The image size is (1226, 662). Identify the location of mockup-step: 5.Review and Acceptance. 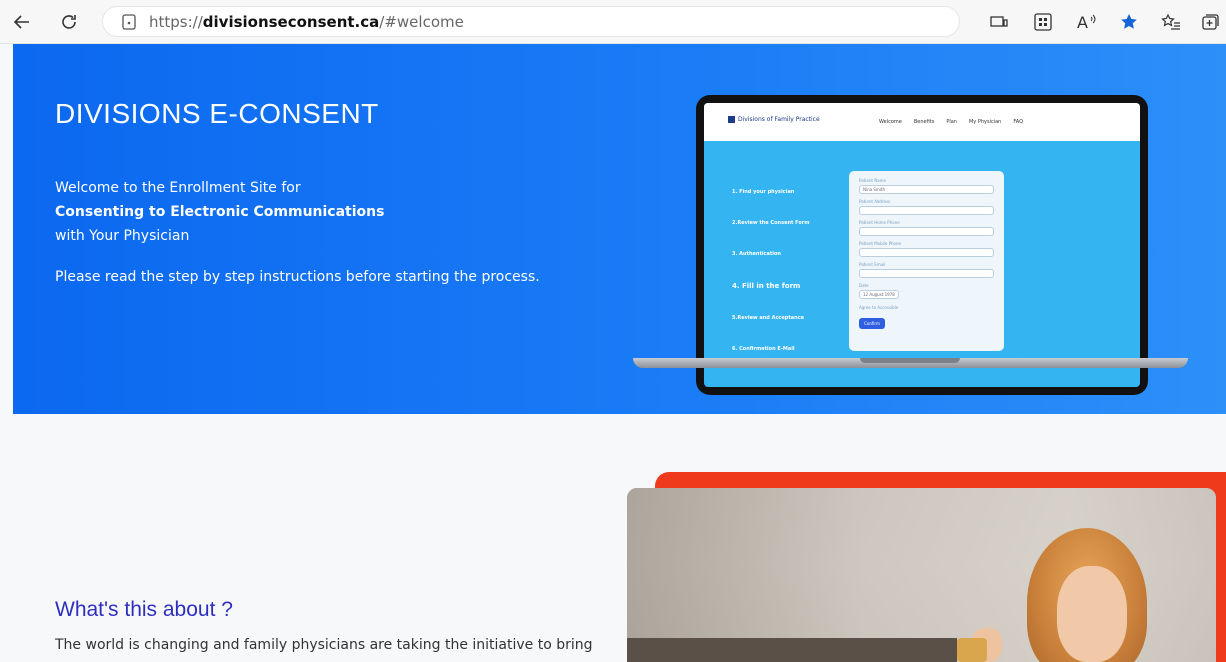
(768, 318).